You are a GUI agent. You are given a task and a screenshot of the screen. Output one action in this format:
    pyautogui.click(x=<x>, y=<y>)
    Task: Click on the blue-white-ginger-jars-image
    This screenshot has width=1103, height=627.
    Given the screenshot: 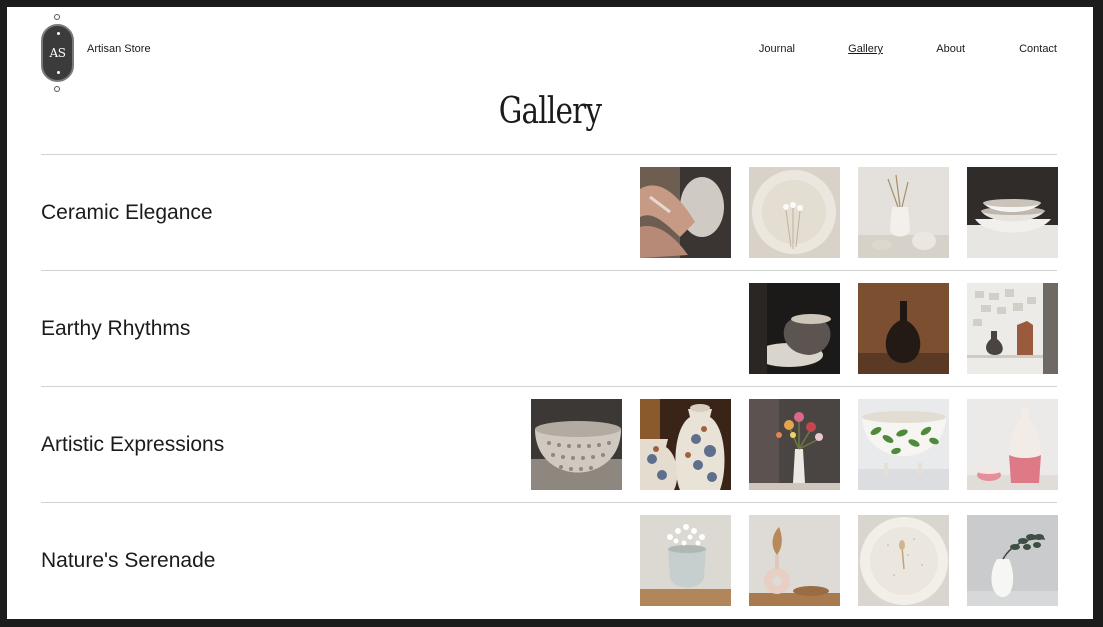 What is the action you would take?
    pyautogui.click(x=685, y=444)
    